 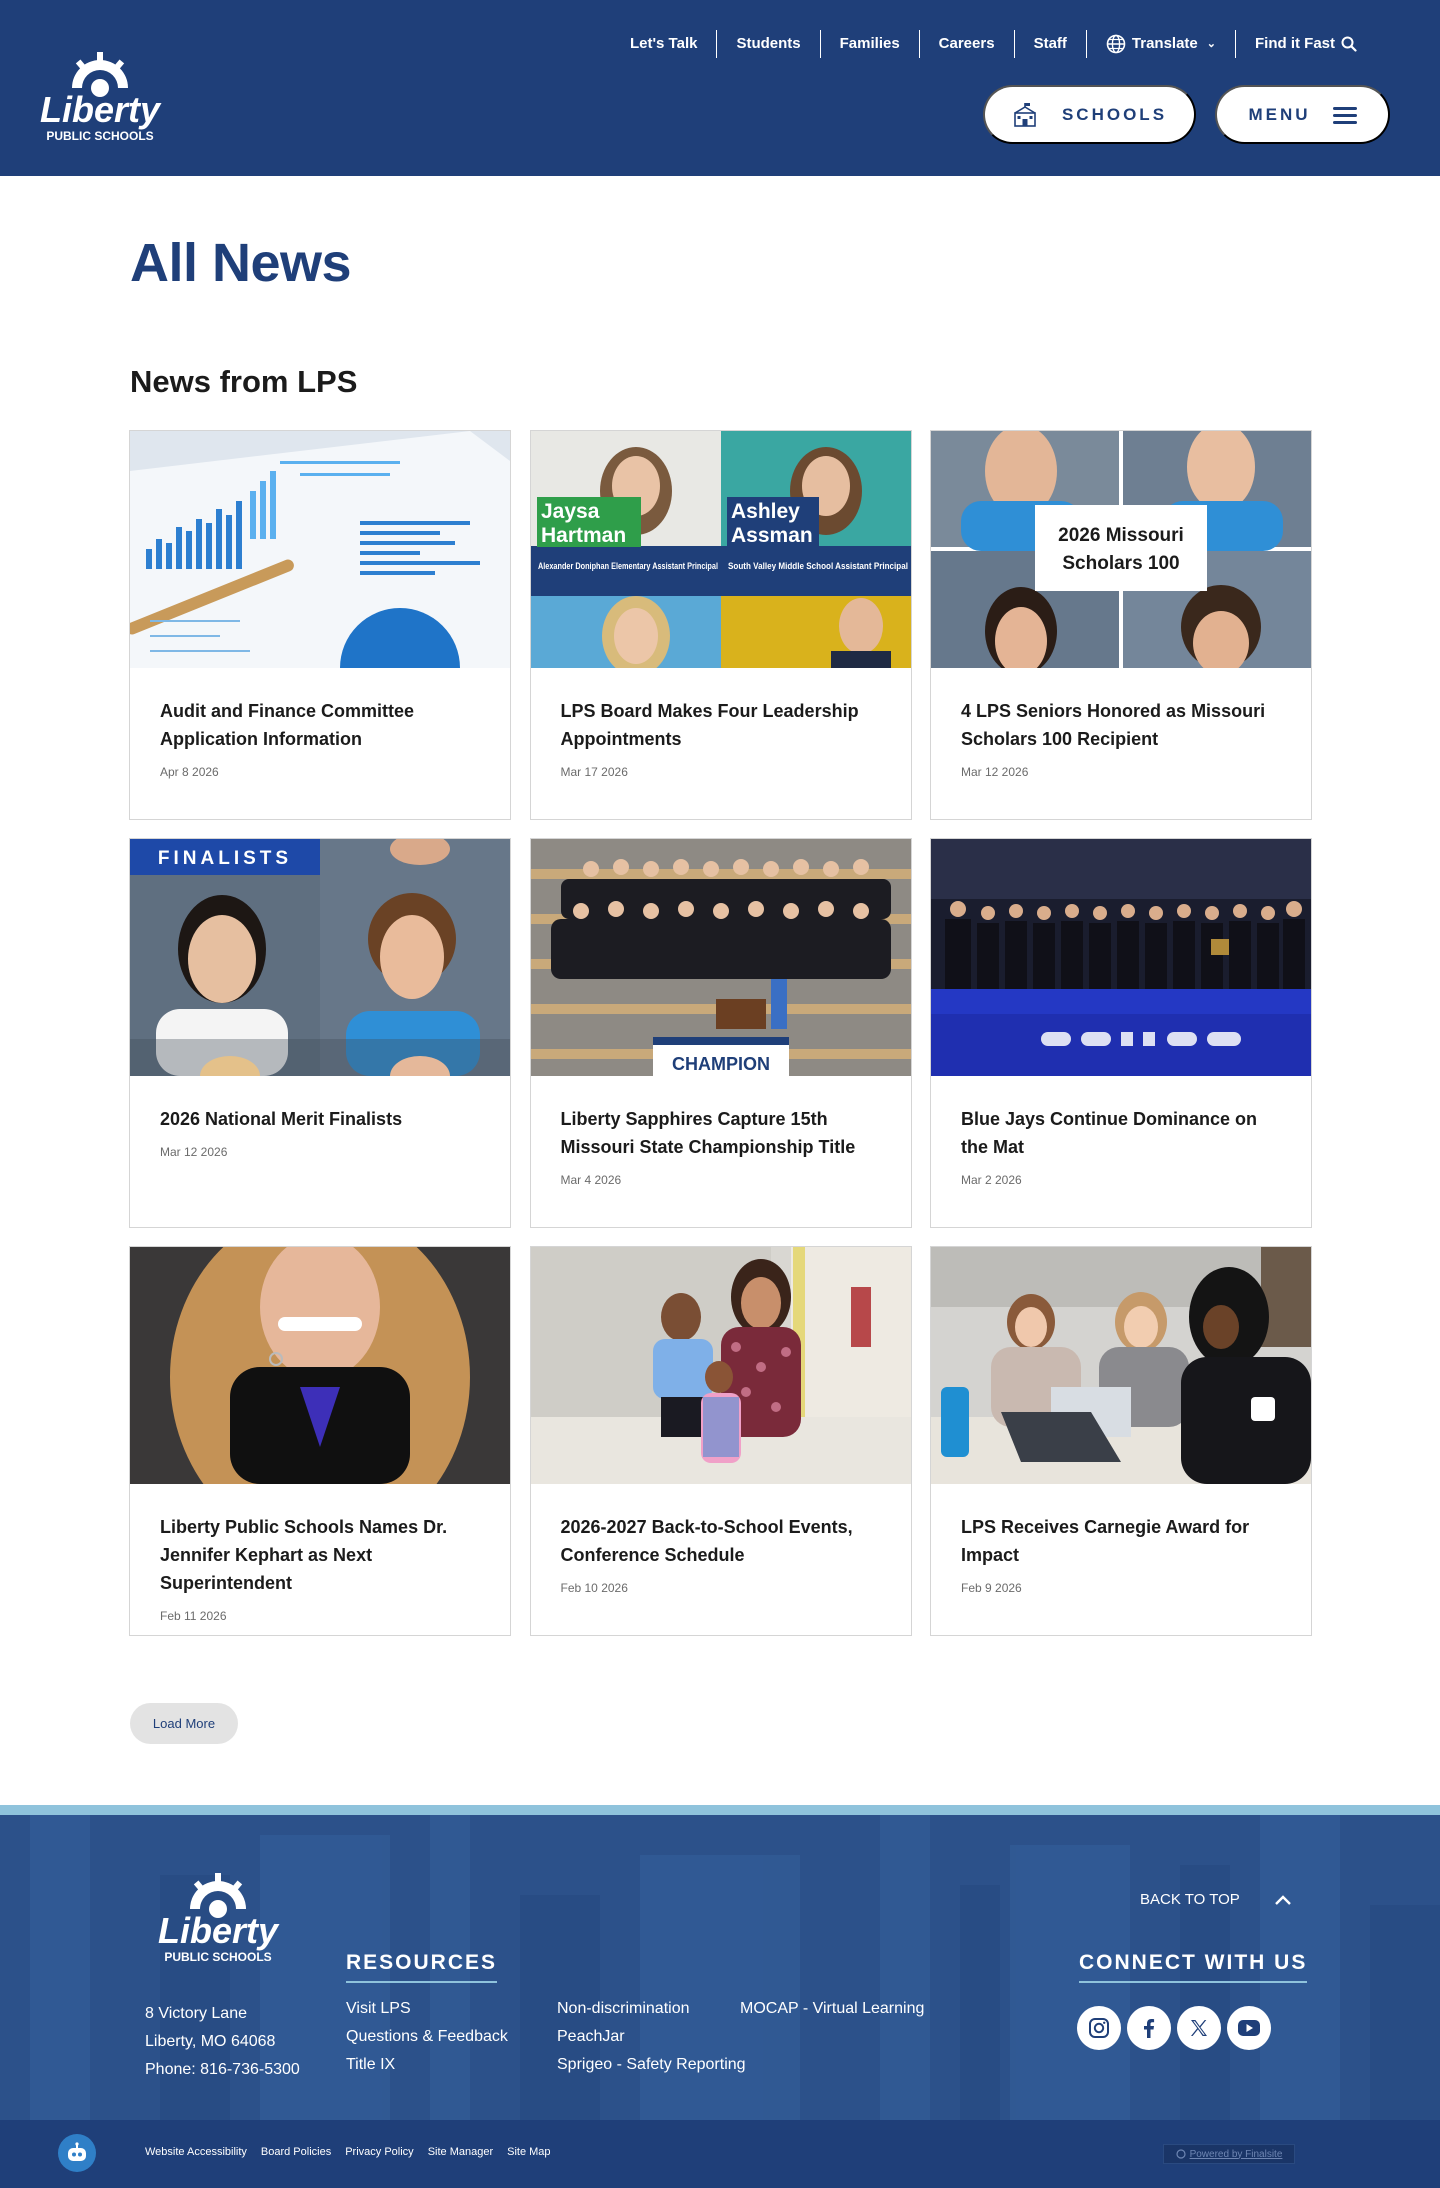 I want to click on resource-link: Visit LPS, so click(x=427, y=2009).